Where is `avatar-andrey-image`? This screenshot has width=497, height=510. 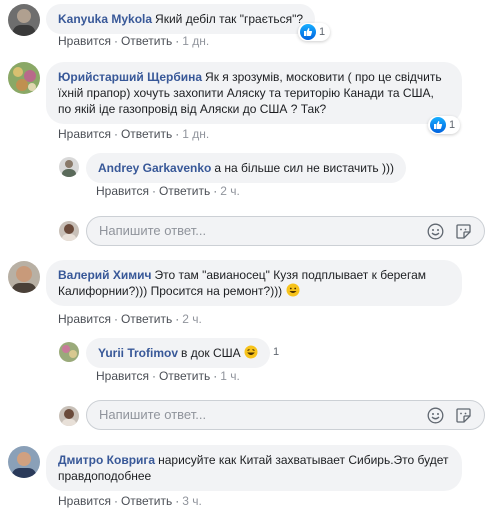 avatar-andrey-image is located at coordinates (69, 167).